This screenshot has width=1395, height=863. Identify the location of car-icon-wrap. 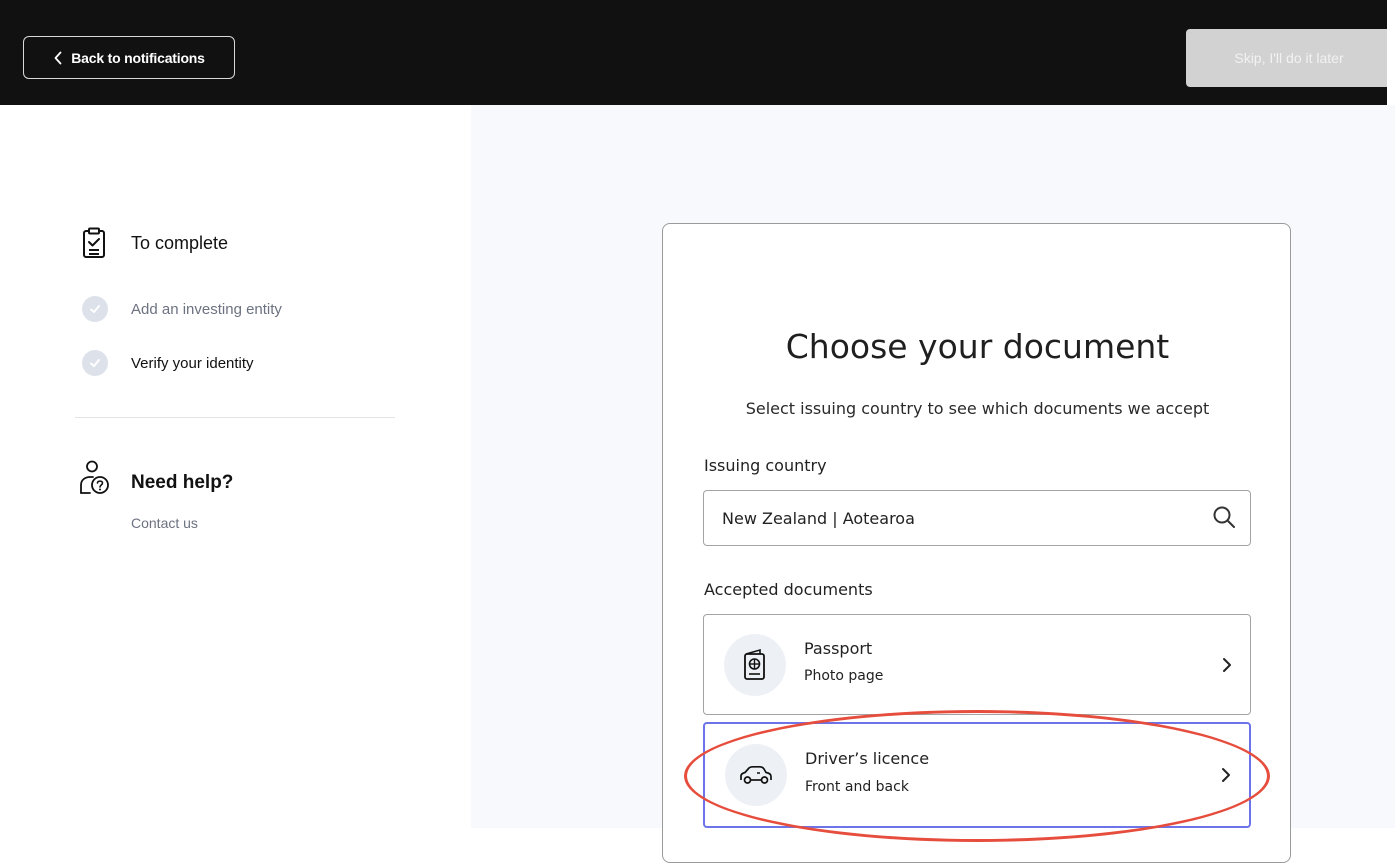
(756, 775).